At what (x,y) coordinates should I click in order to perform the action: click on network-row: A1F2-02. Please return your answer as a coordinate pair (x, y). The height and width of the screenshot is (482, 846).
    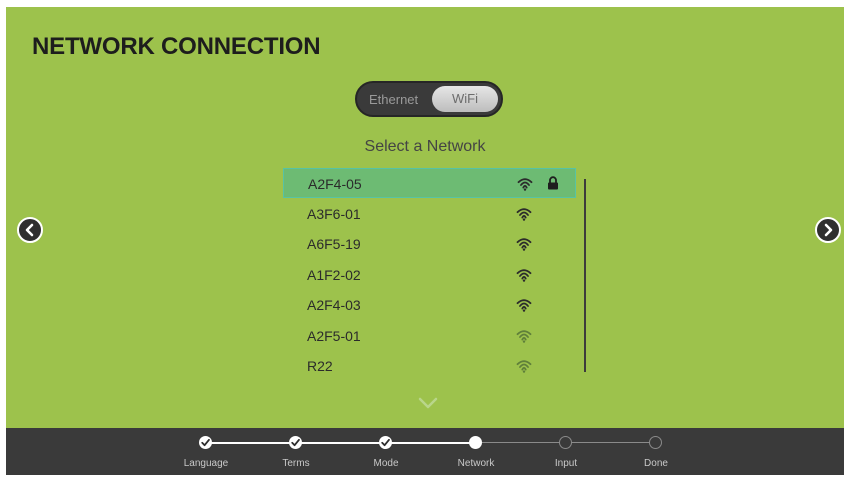
    Looking at the image, I should click on (429, 275).